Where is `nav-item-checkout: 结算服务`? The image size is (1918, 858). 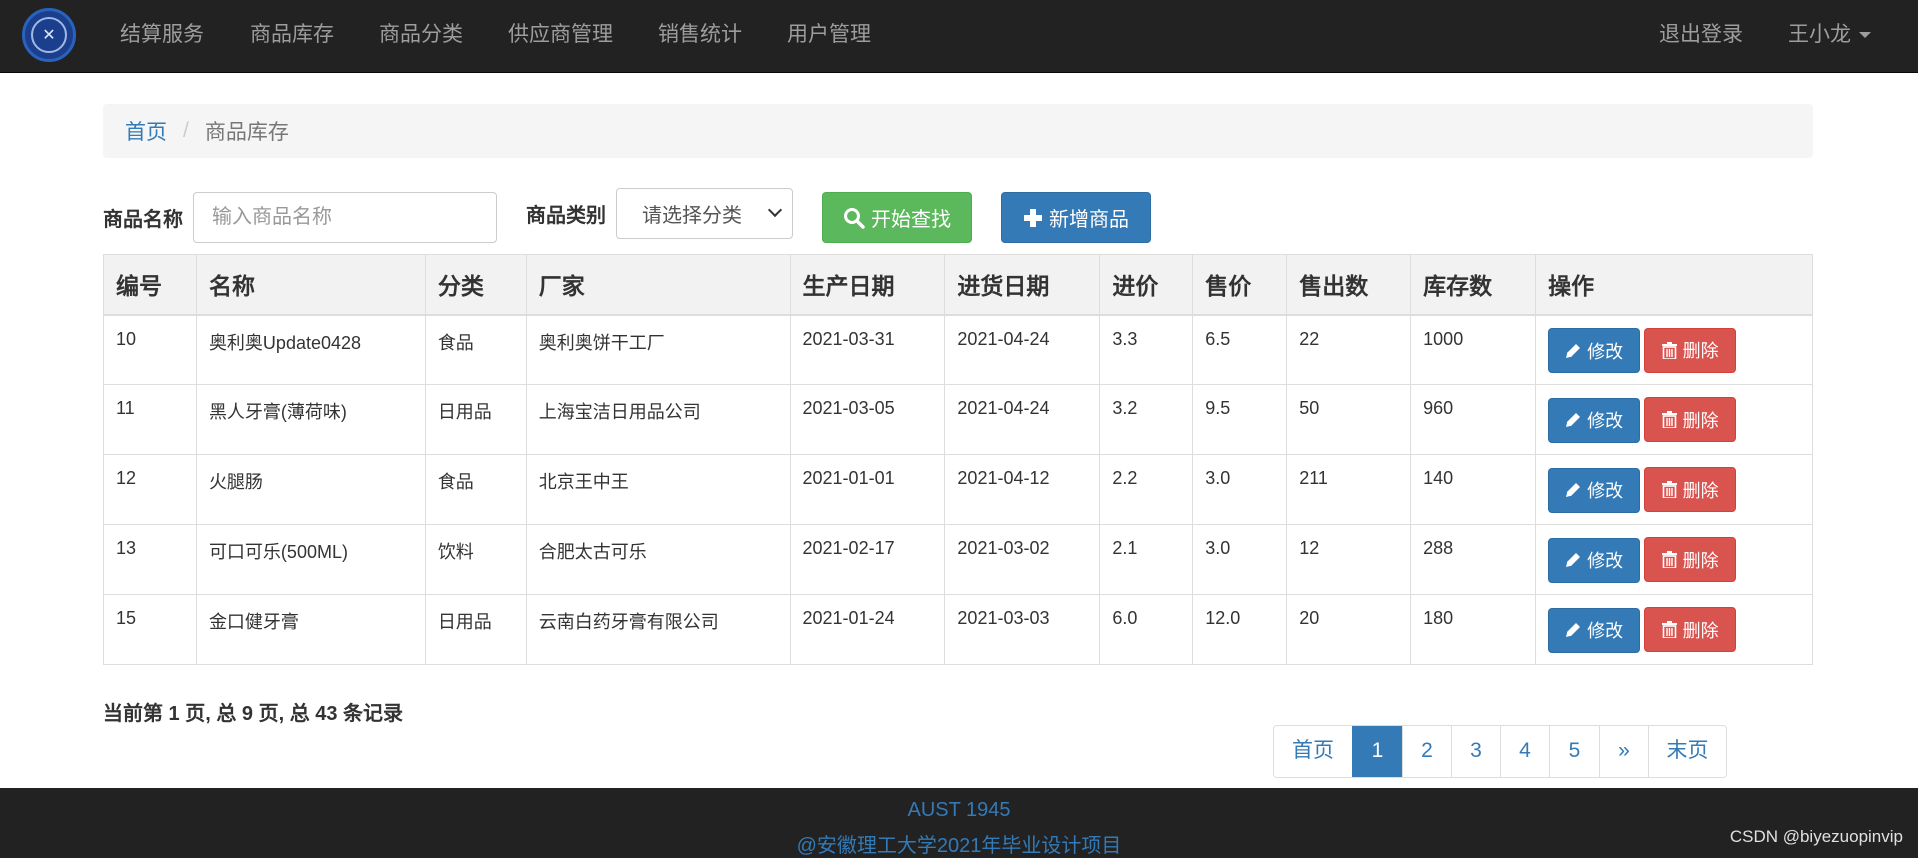
nav-item-checkout: 结算服务 is located at coordinates (162, 36).